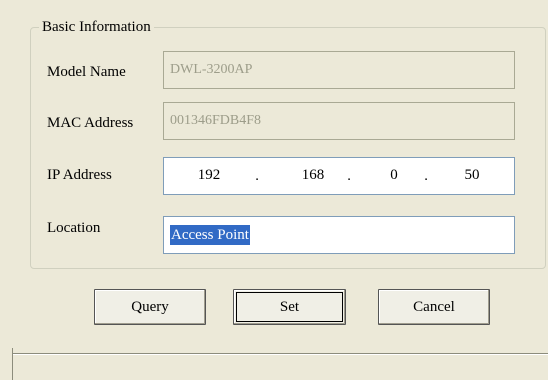  What do you see at coordinates (79, 175) in the screenshot?
I see `ip-address-label: IP Address` at bounding box center [79, 175].